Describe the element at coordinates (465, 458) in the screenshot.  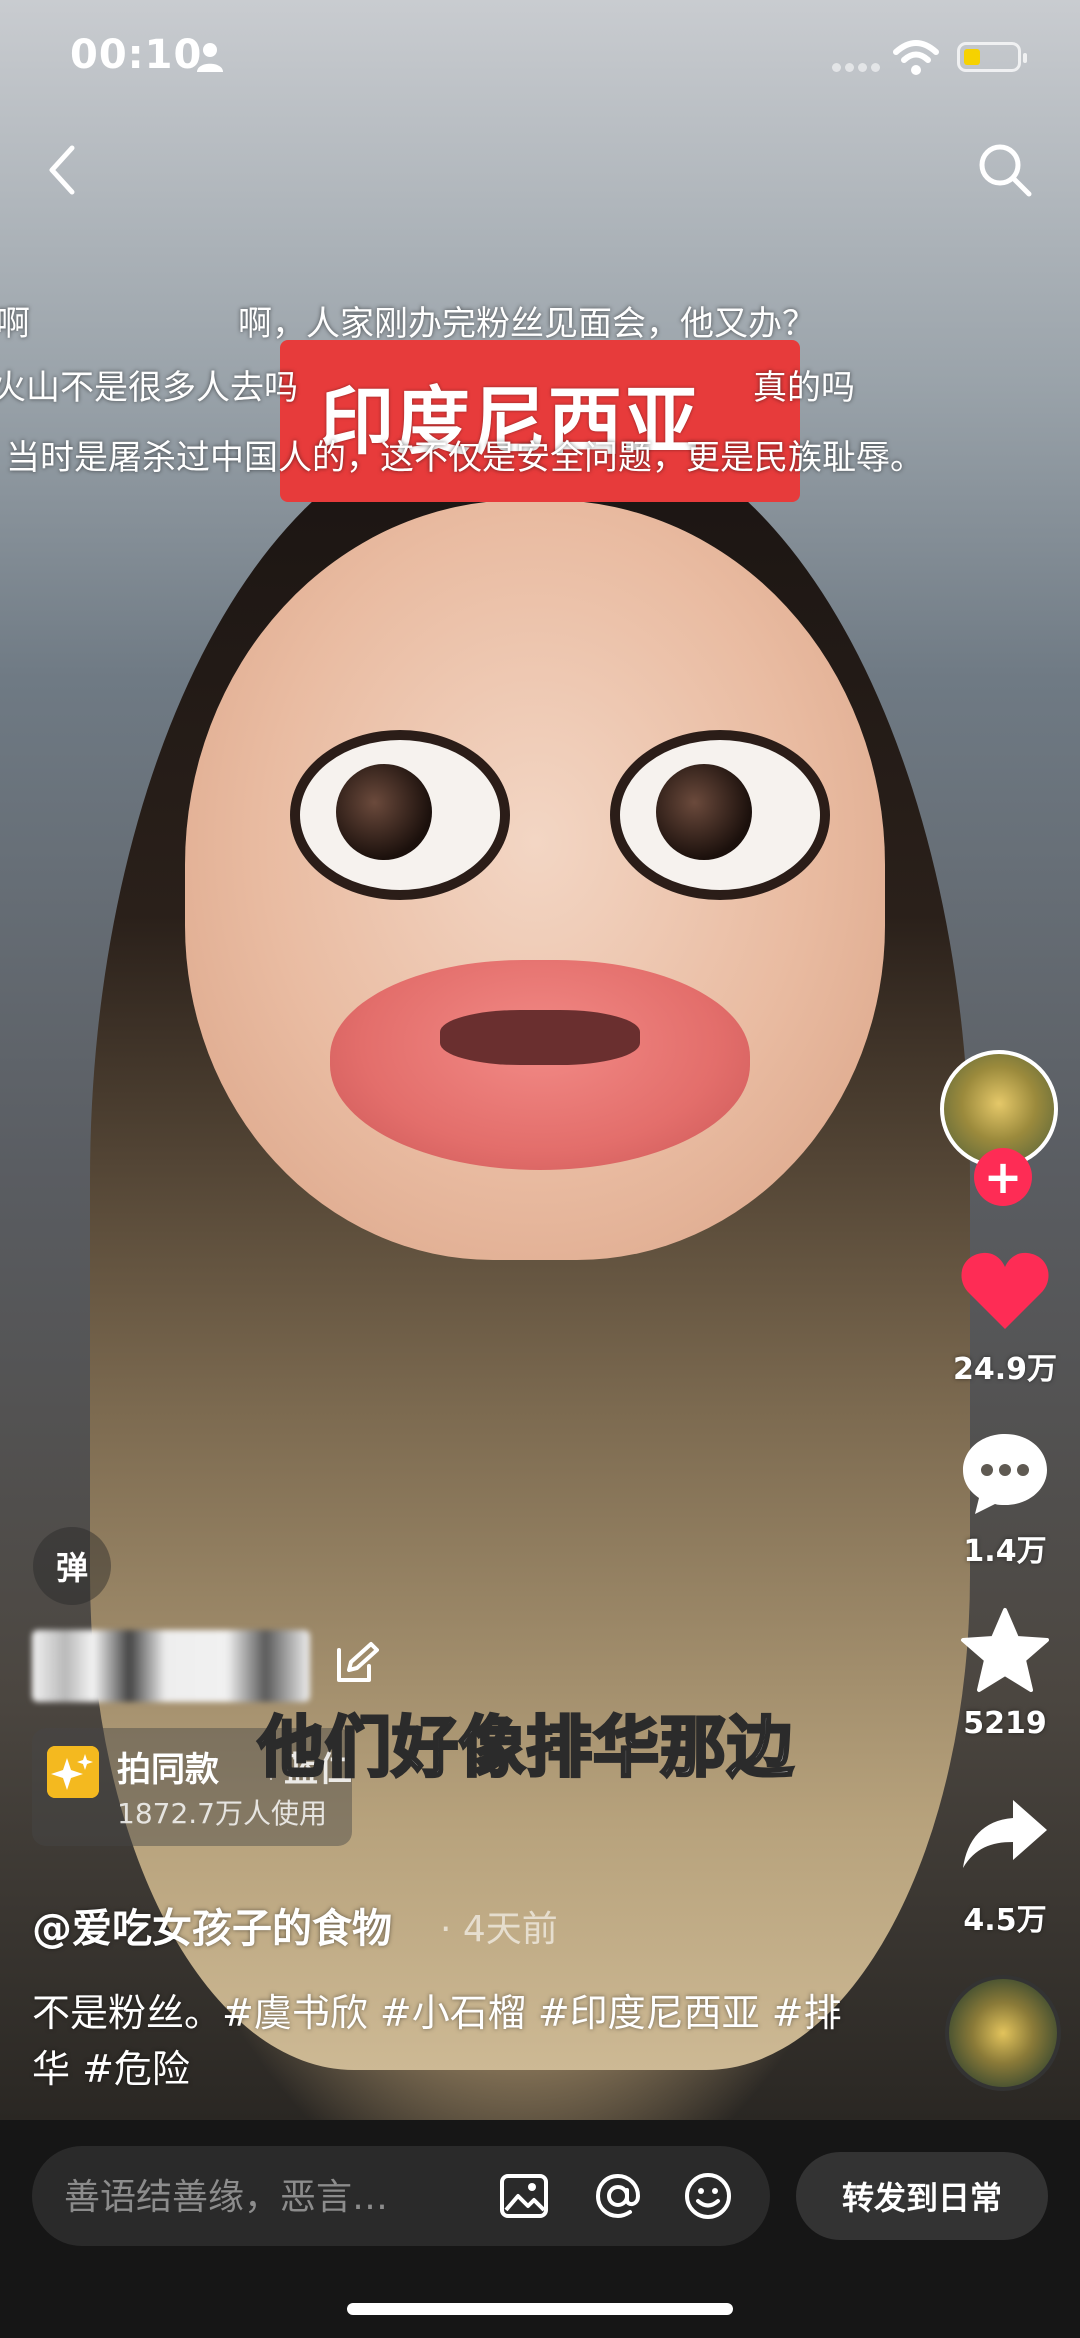
I see `danmaku-comment: 当时是屠杀过中国人的，这不仅是安全问题，更是民族耻辱。` at that location.